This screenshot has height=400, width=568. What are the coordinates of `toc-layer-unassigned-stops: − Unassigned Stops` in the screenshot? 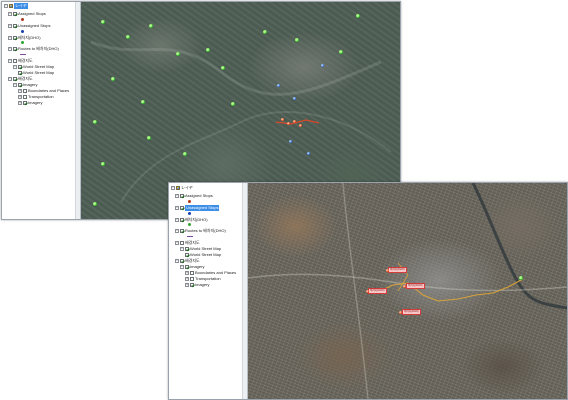 It's located at (29, 26).